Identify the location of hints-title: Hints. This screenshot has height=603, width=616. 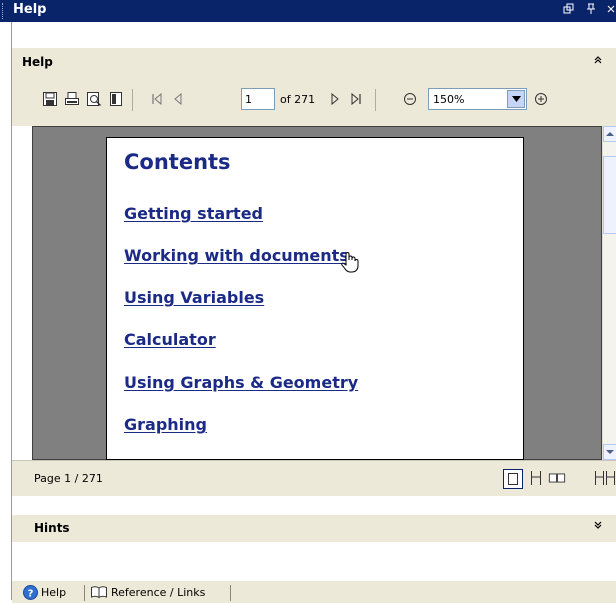
(52, 528).